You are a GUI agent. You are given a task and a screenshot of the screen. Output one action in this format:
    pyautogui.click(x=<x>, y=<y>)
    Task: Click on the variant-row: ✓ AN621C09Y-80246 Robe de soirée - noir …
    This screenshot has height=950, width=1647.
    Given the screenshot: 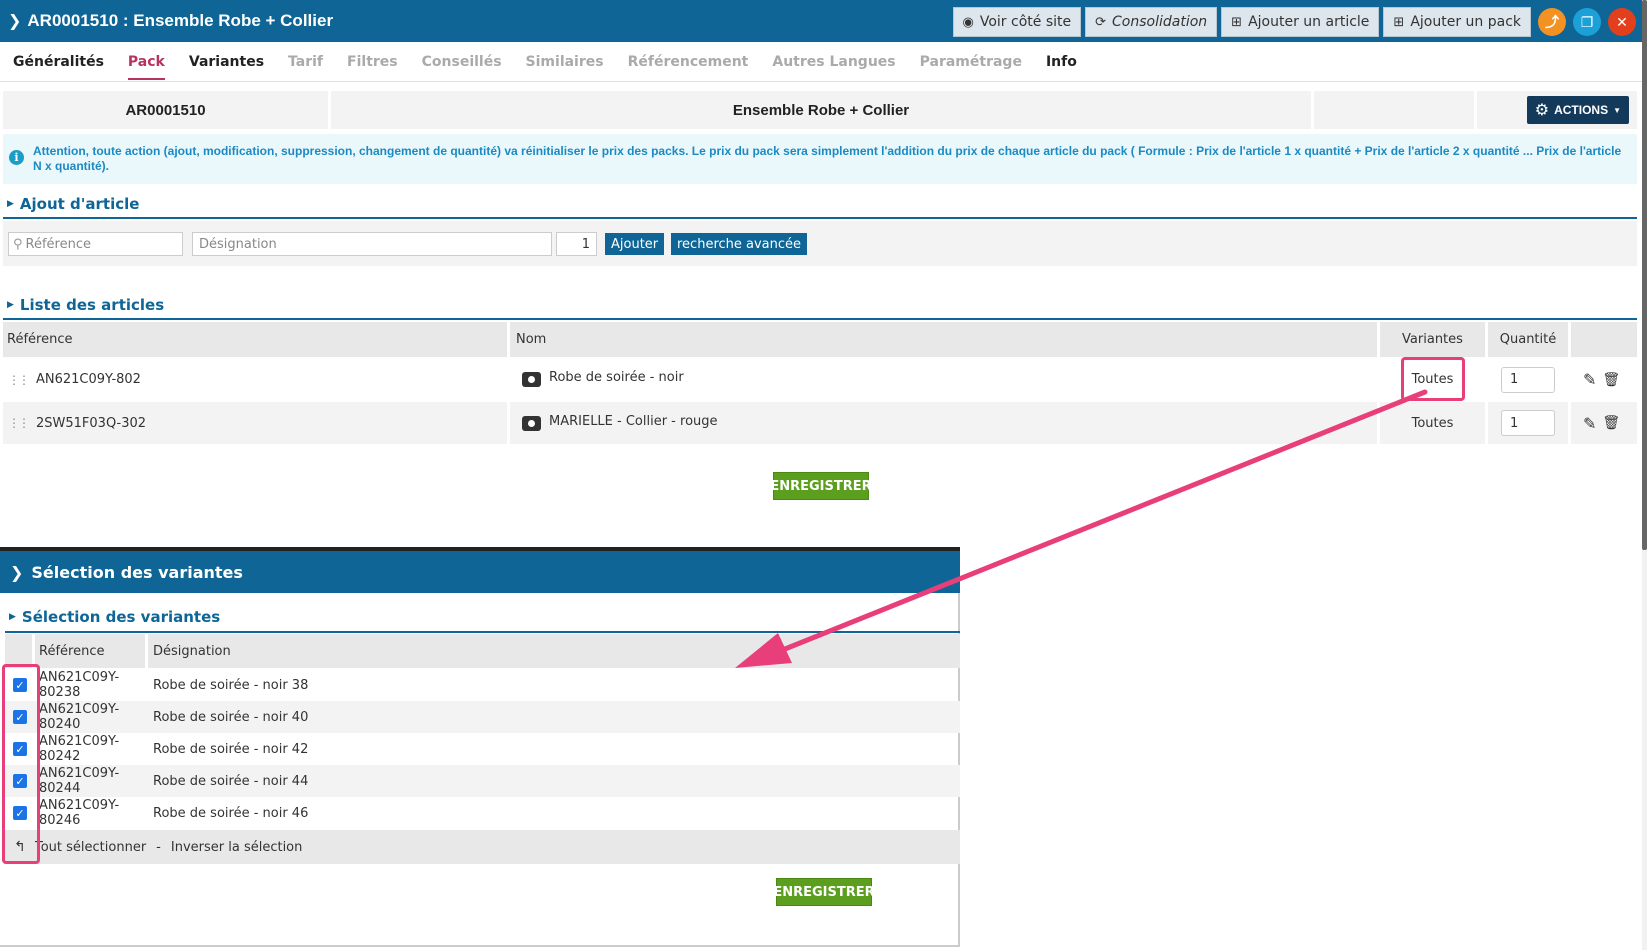 What is the action you would take?
    pyautogui.click(x=482, y=813)
    